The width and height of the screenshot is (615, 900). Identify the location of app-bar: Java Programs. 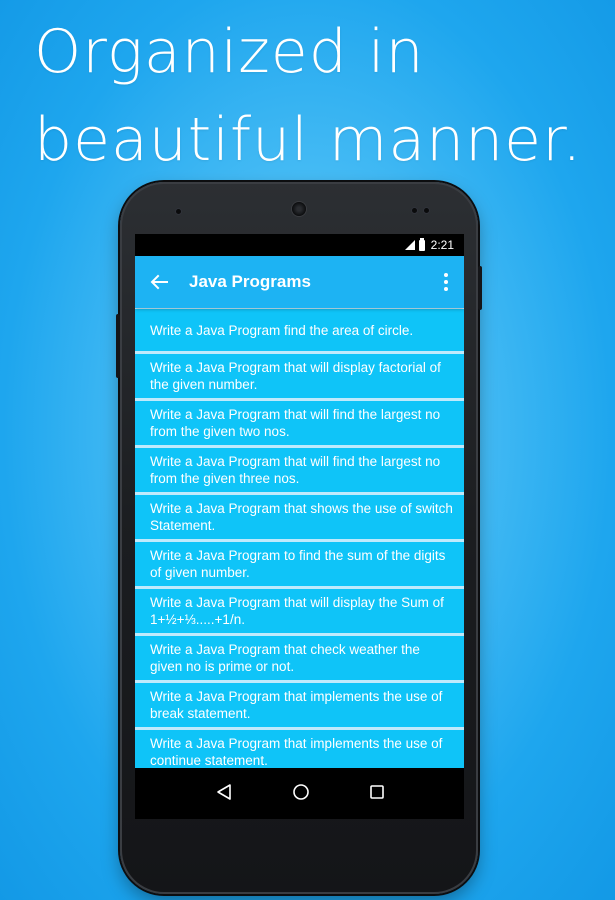
(299, 282).